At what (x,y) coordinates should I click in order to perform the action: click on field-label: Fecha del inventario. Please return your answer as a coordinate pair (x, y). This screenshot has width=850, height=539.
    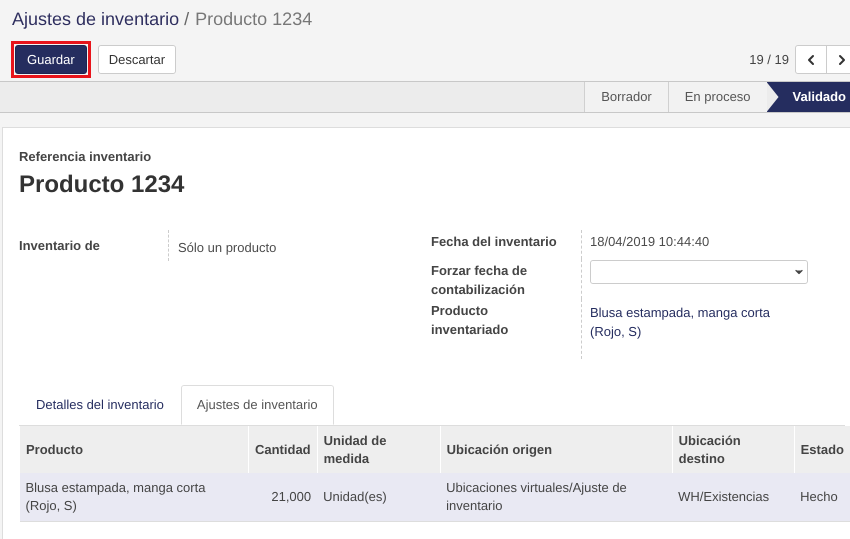
    Looking at the image, I should click on (494, 241).